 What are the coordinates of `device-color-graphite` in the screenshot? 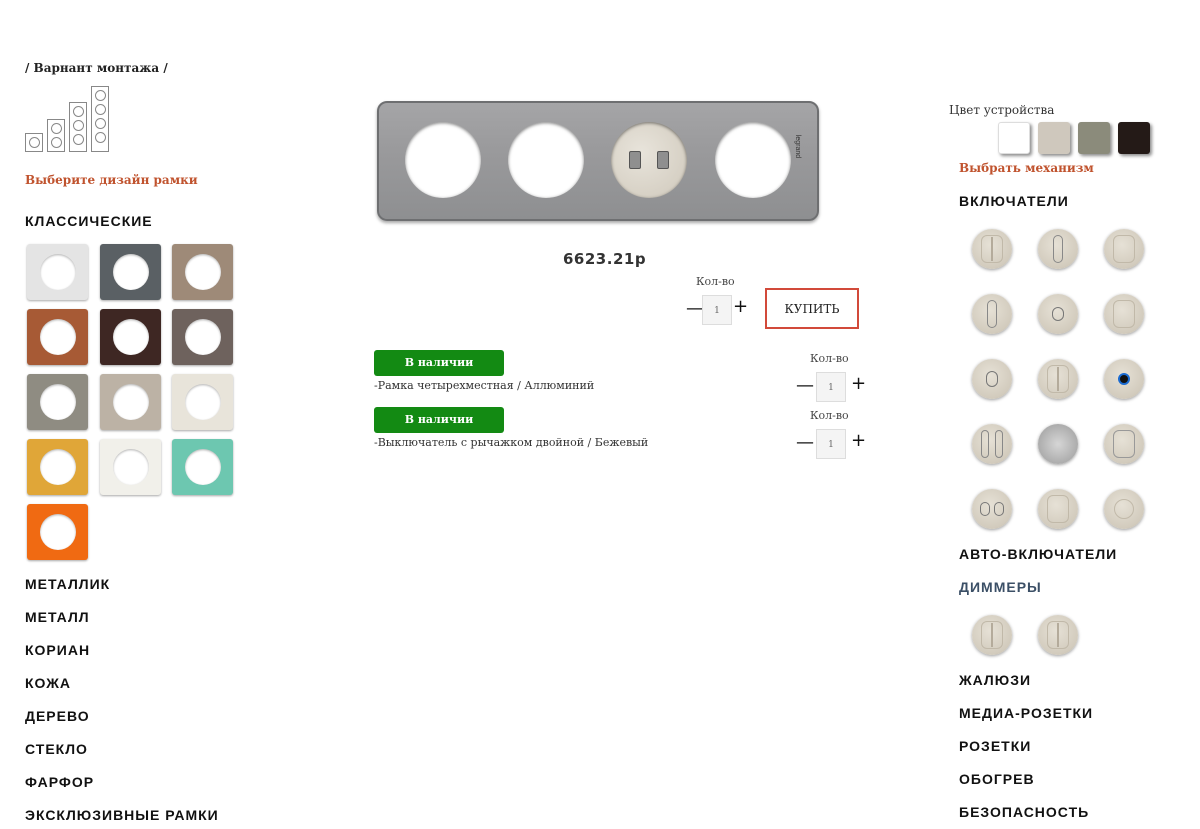 It's located at (1094, 138).